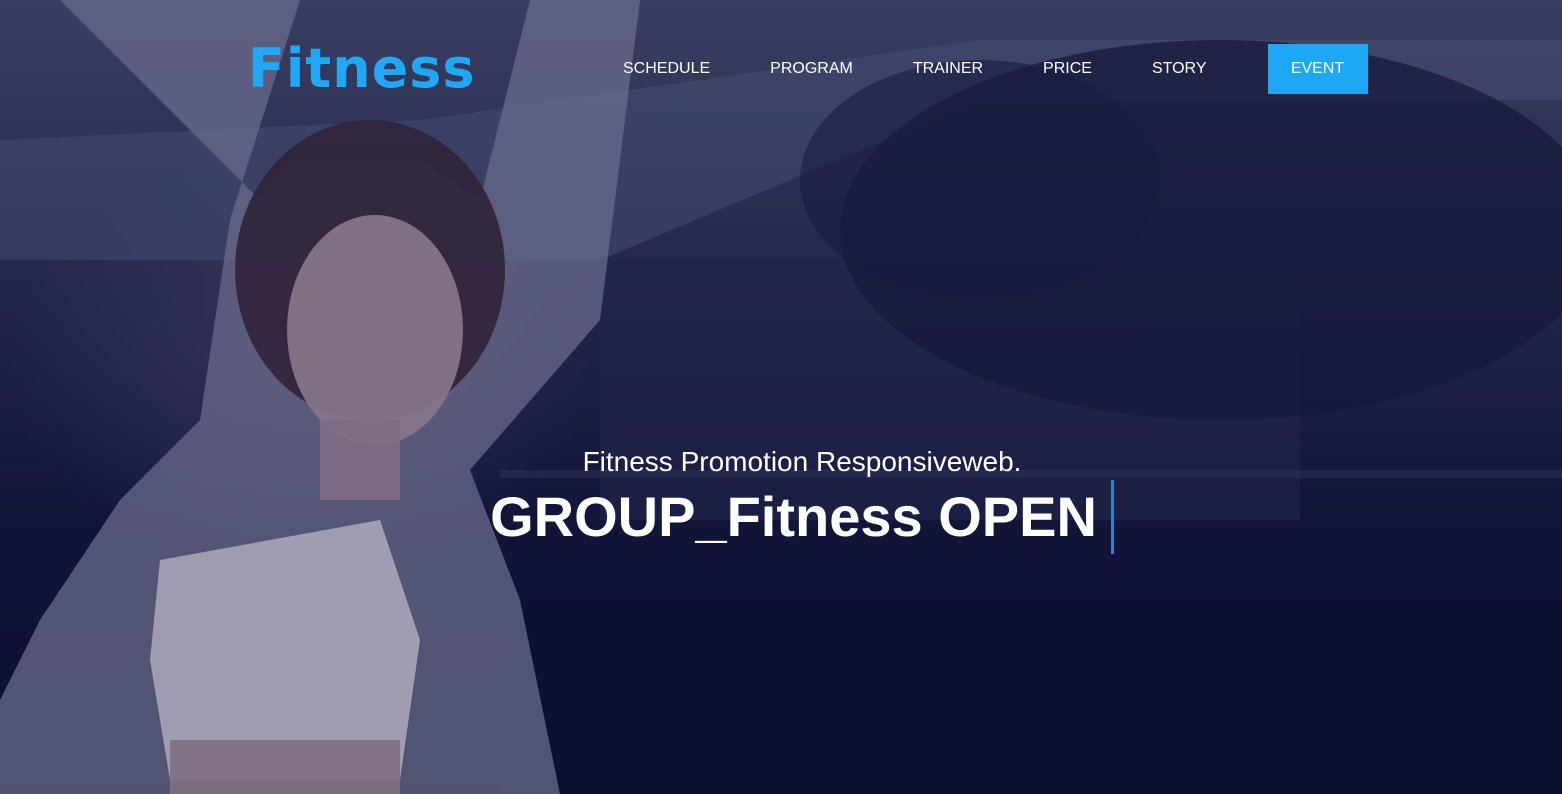  I want to click on nav-item-price: PRICE, so click(1067, 69).